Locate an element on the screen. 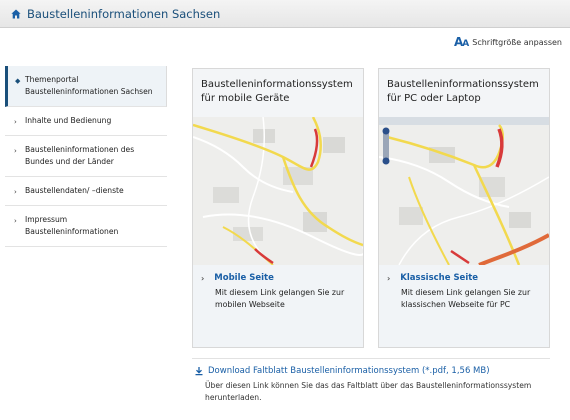  classic-page-link: › Klassische Seite is located at coordinates (465, 278).